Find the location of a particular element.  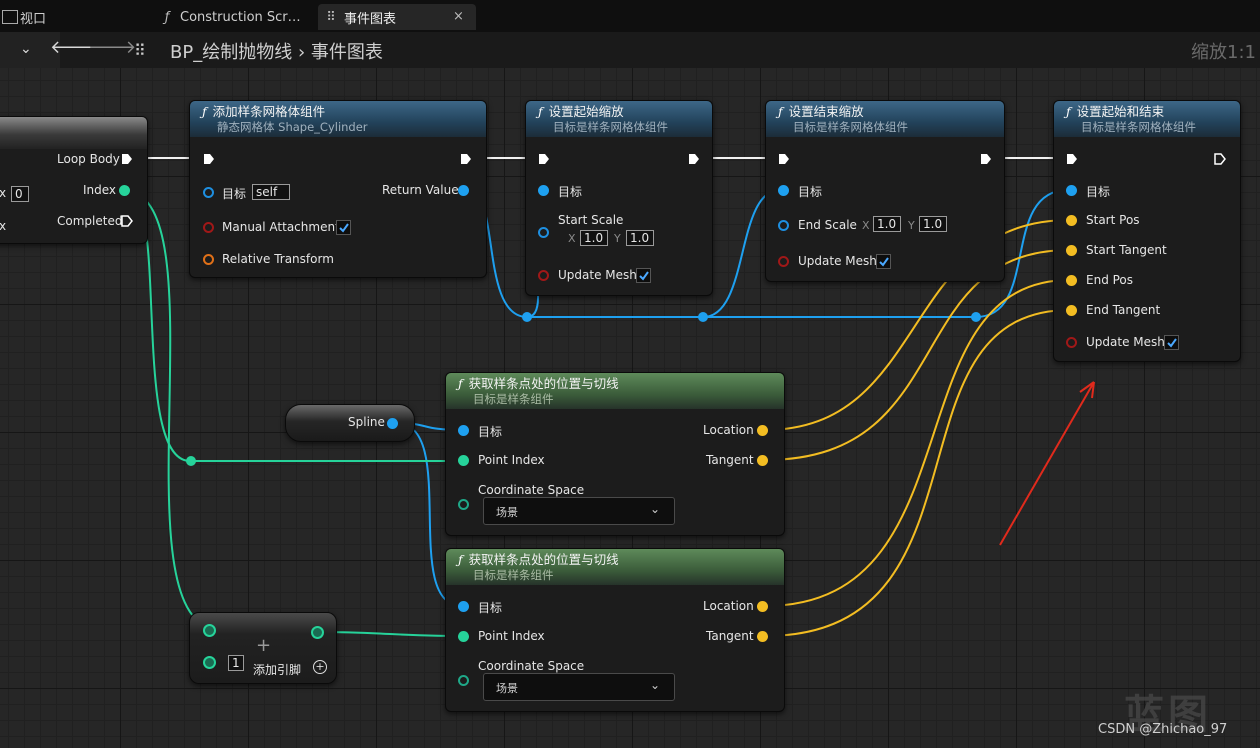

node-header is located at coordinates (73, 133).